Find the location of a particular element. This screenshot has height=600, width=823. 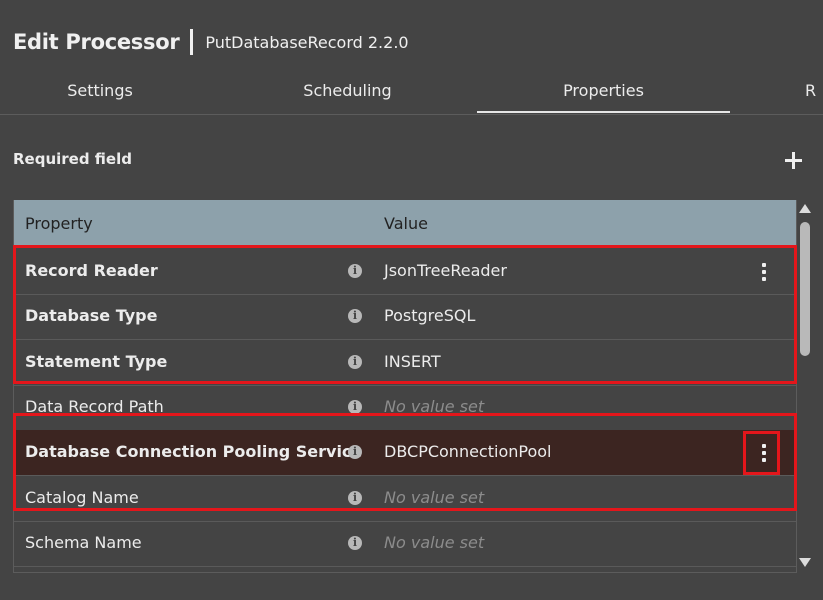

column-header-value: Value is located at coordinates (406, 223).